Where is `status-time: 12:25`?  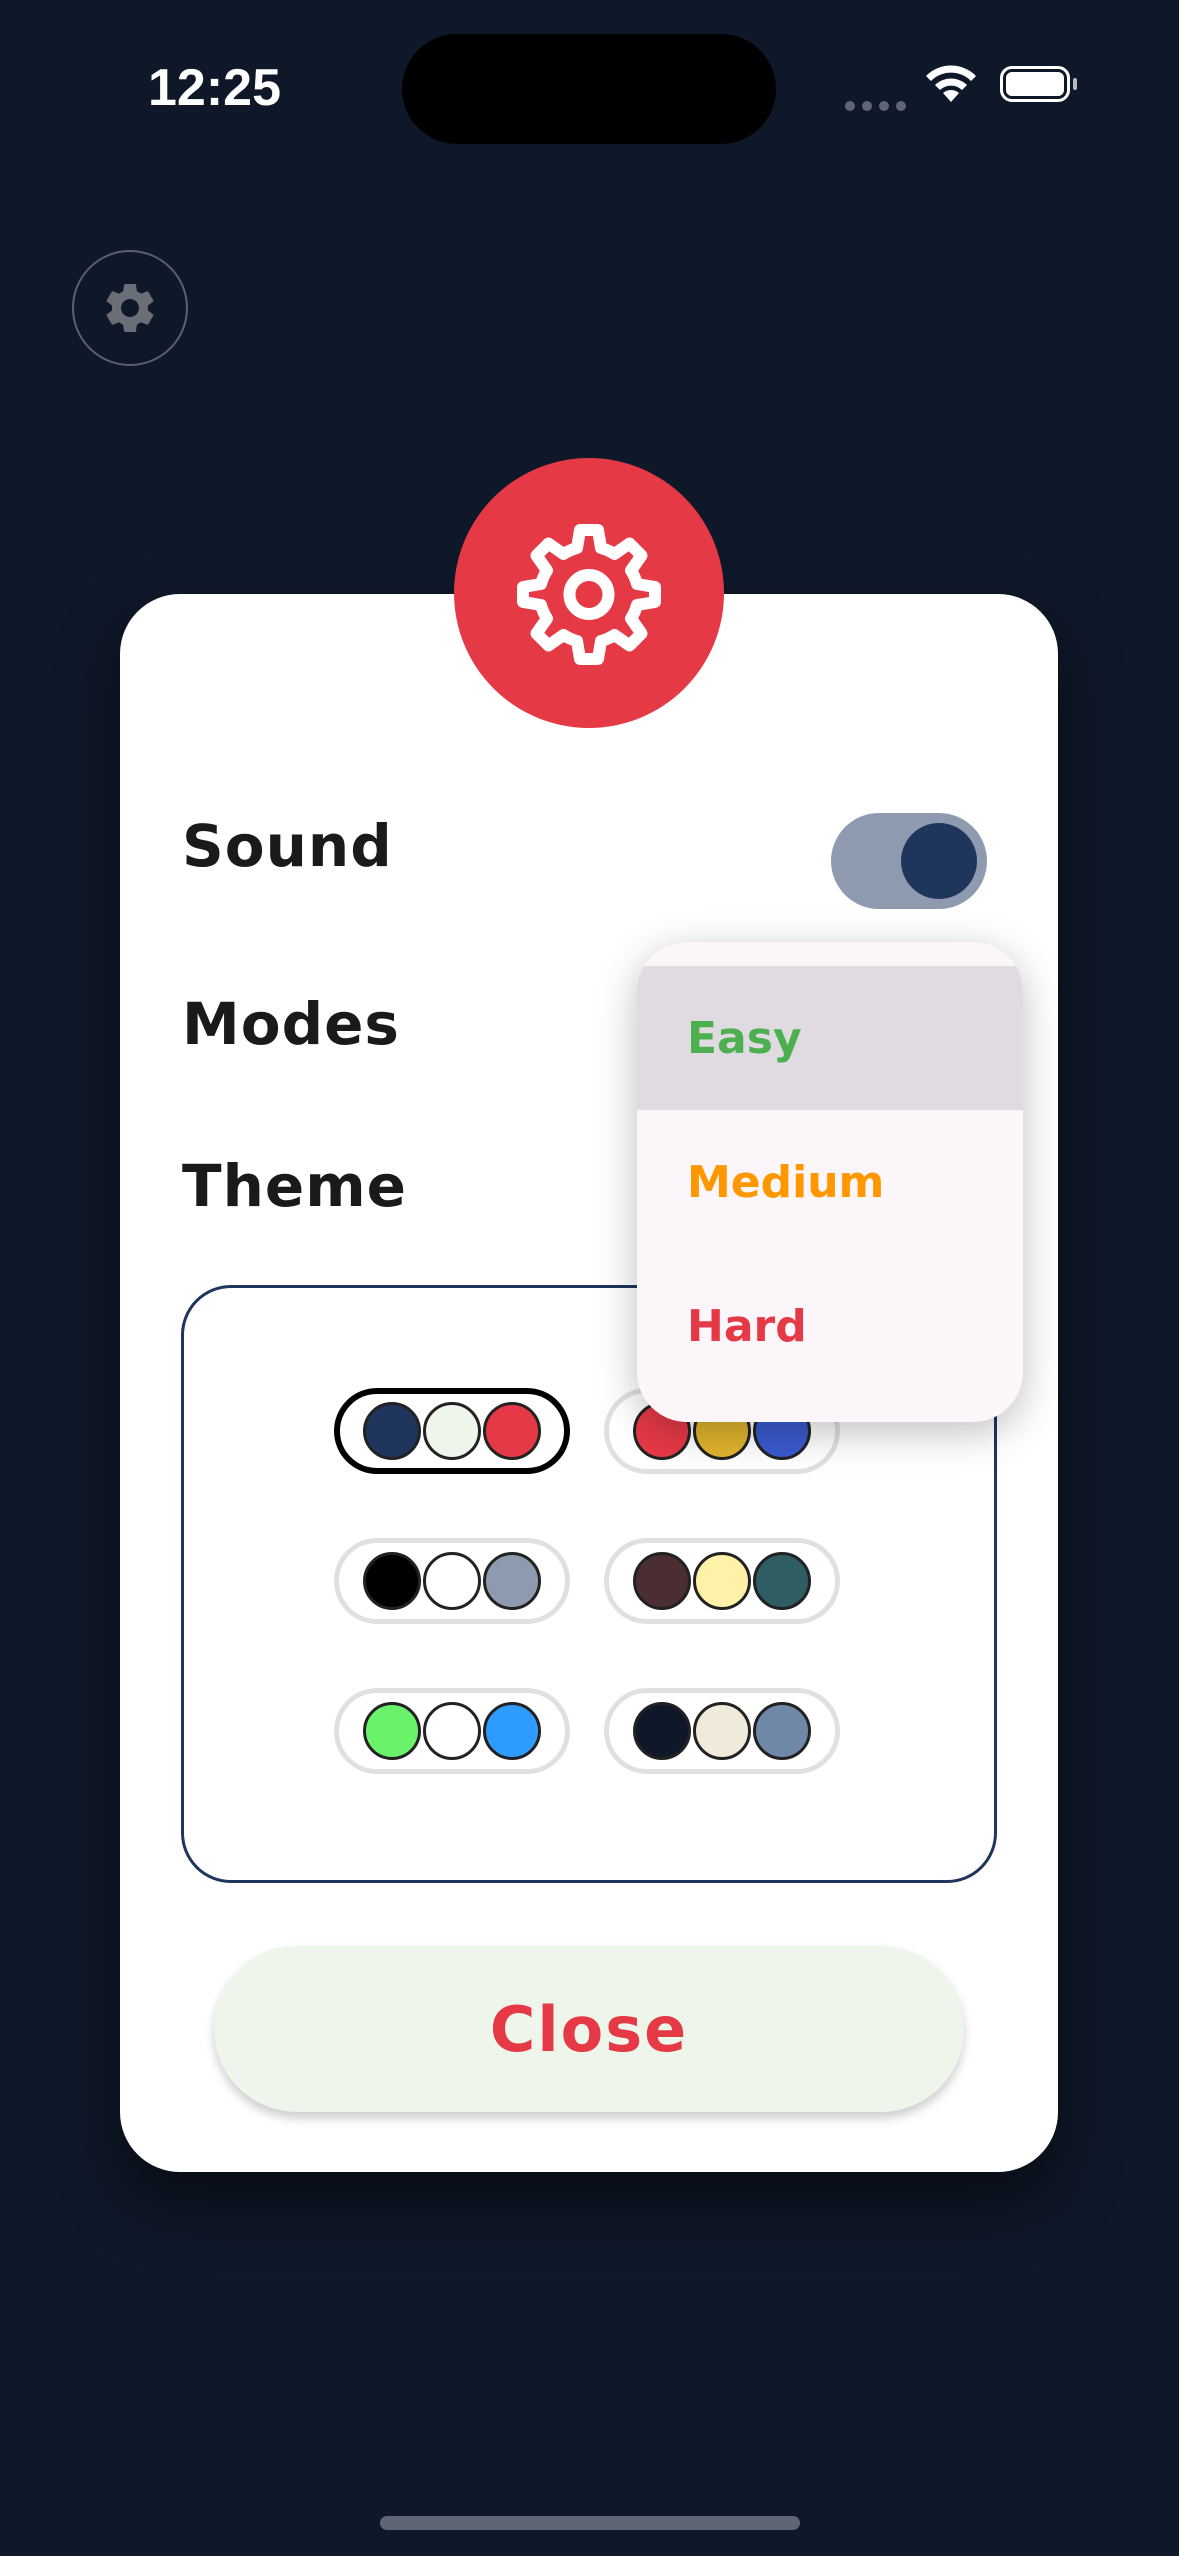 status-time: 12:25 is located at coordinates (214, 88).